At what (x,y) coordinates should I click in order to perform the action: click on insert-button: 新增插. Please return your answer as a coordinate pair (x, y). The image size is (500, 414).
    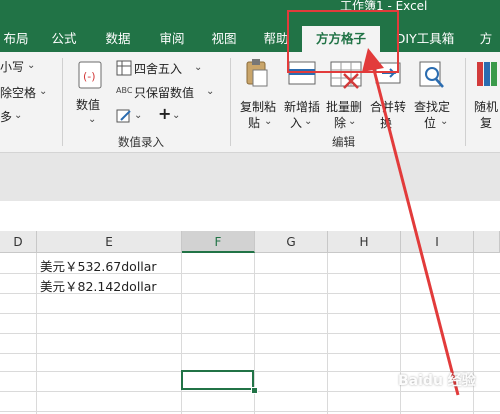
    Looking at the image, I should click on (302, 106).